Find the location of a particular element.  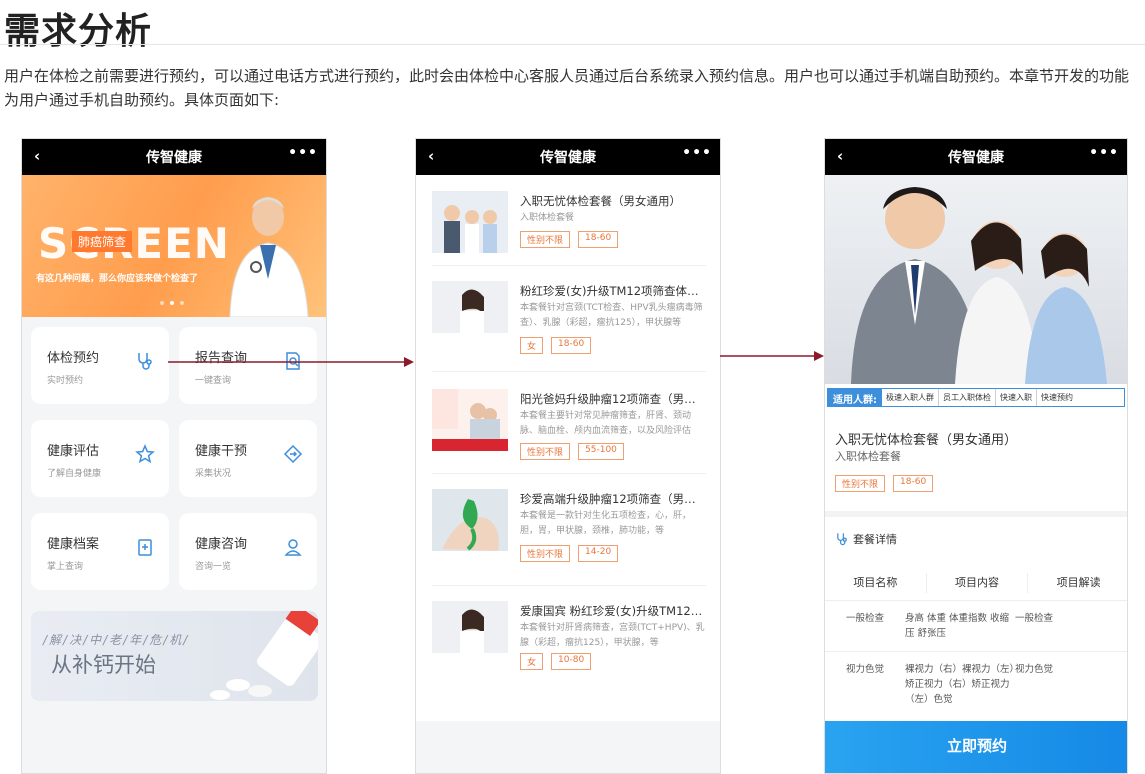

title-divider is located at coordinates (572, 44).